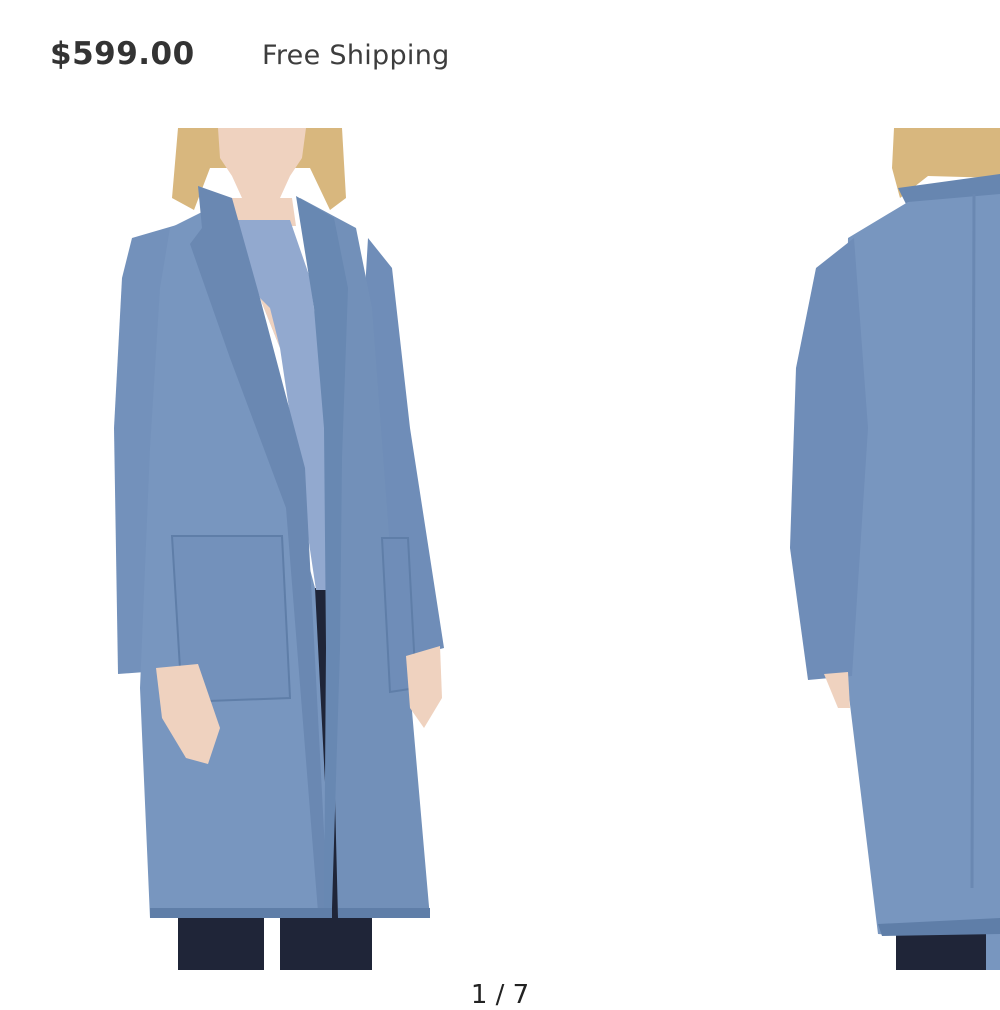  What do you see at coordinates (356, 55) in the screenshot?
I see `free-shipping-label: Free Shipping` at bounding box center [356, 55].